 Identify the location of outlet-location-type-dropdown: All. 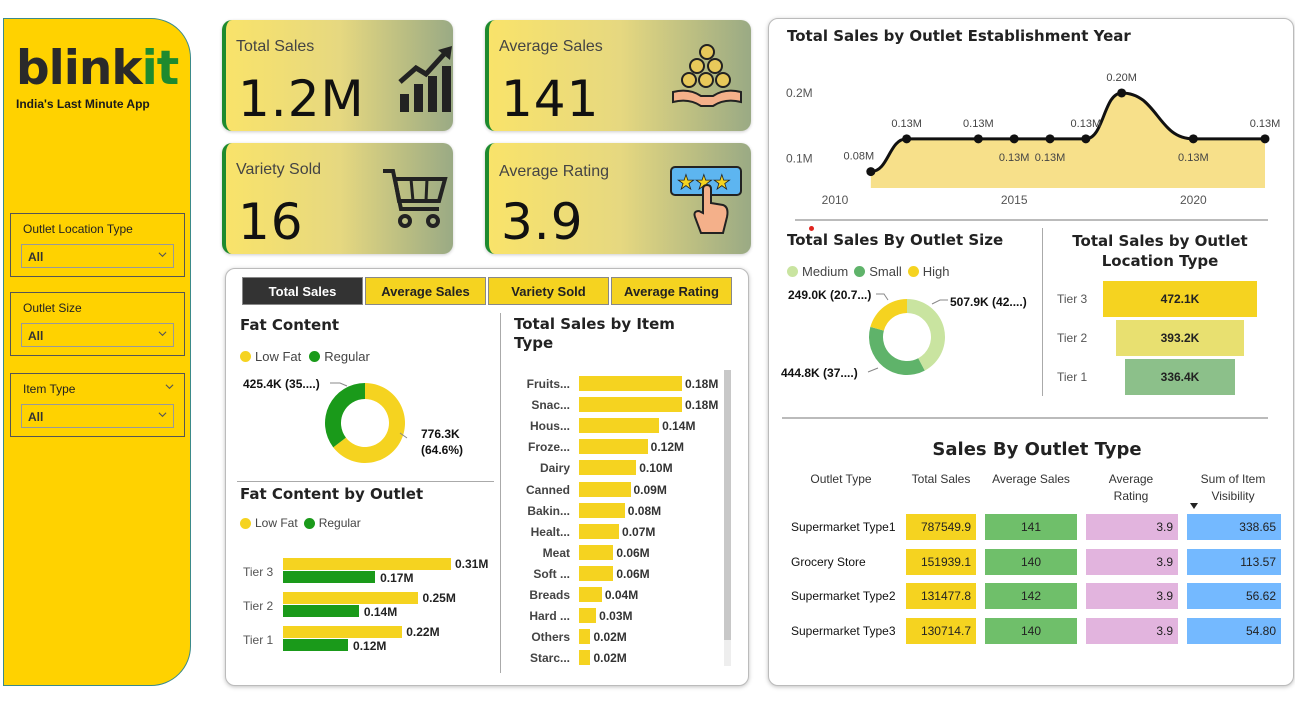
(97, 256).